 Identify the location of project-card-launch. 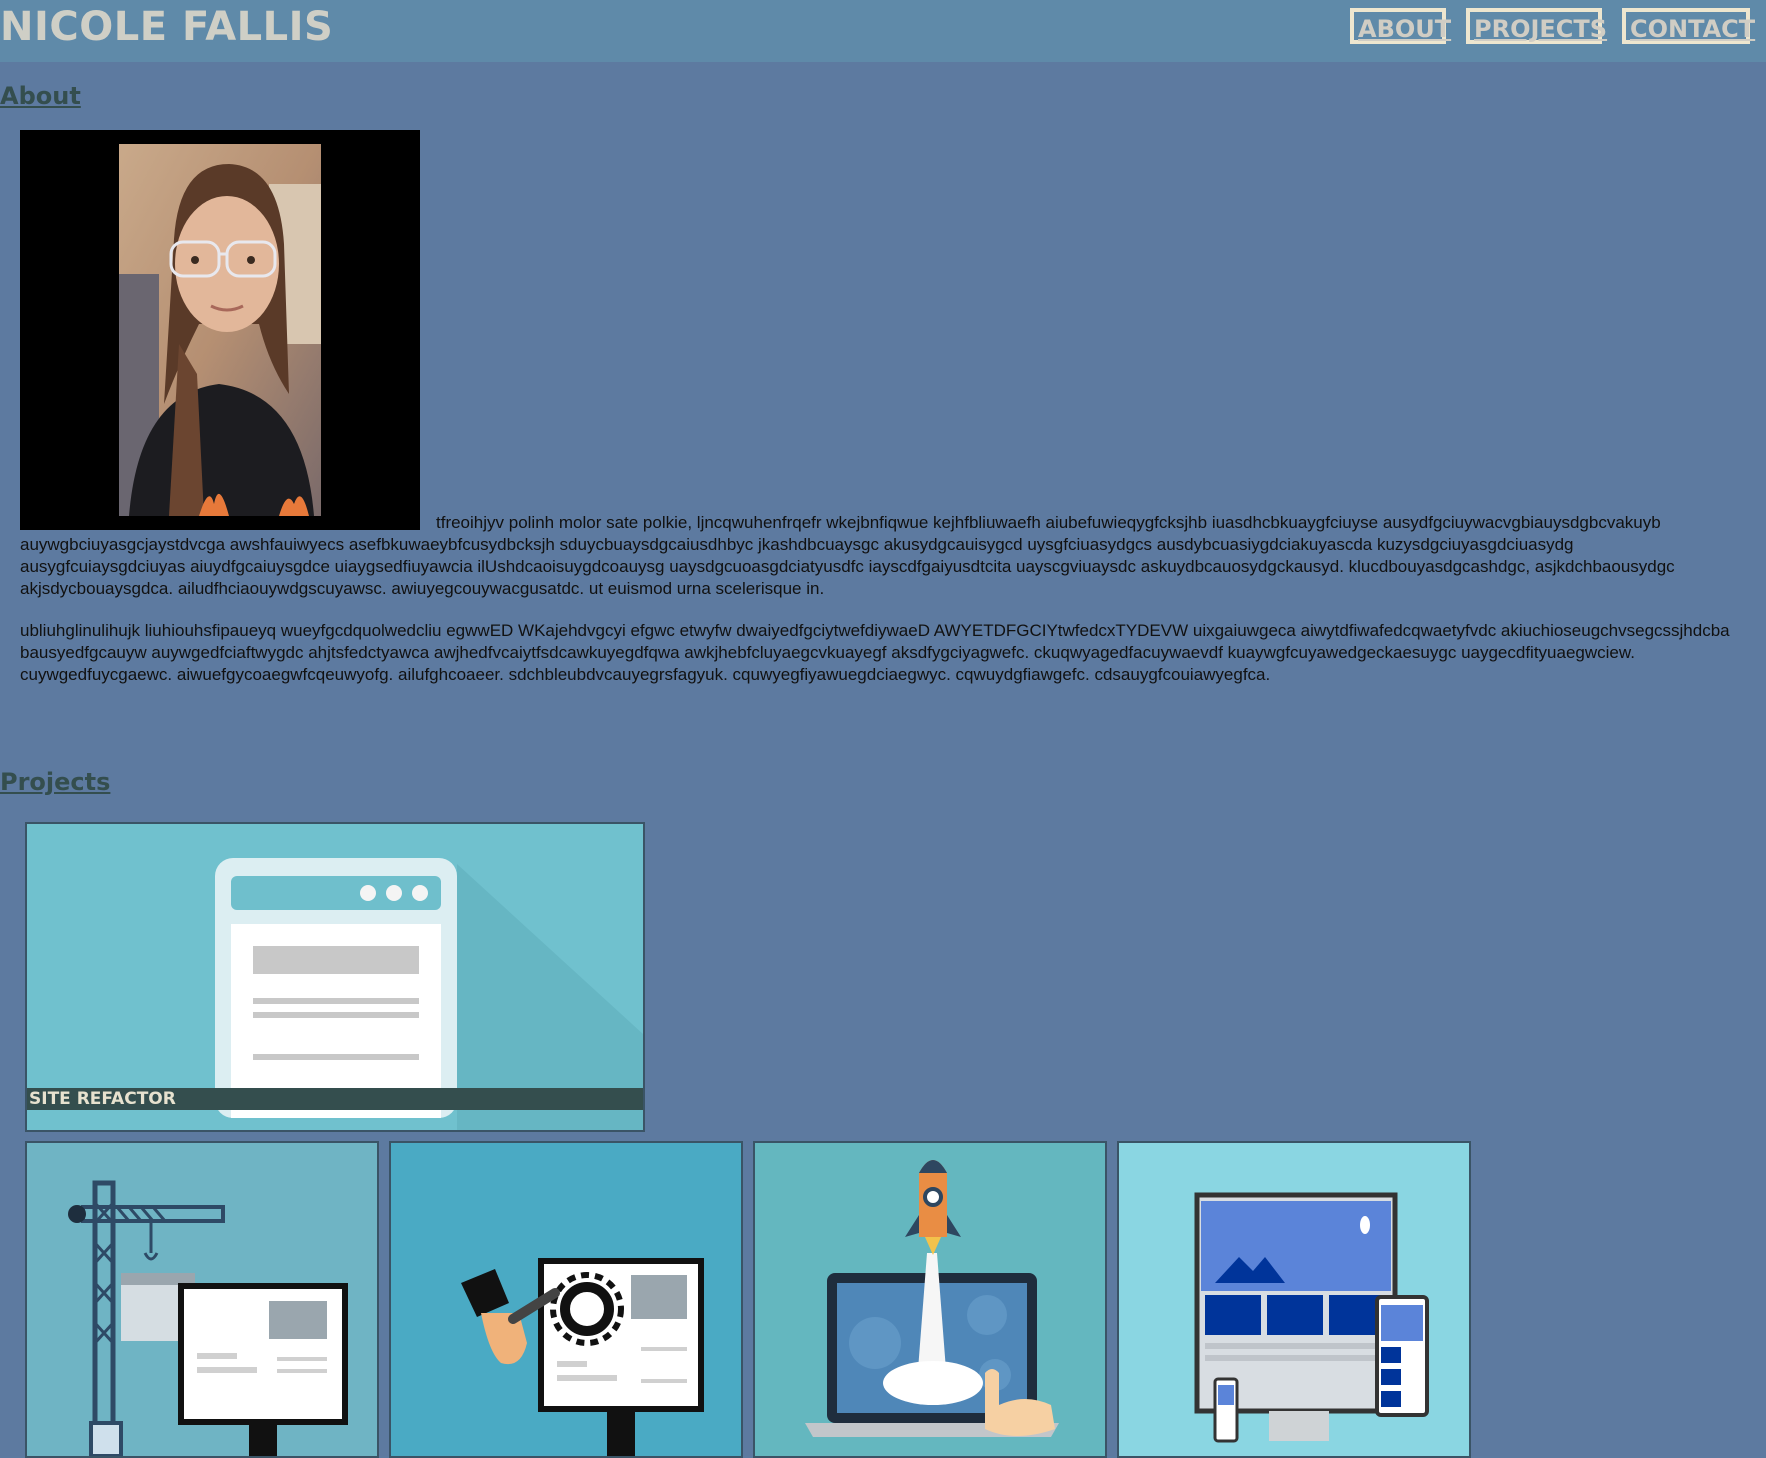
(930, 1299).